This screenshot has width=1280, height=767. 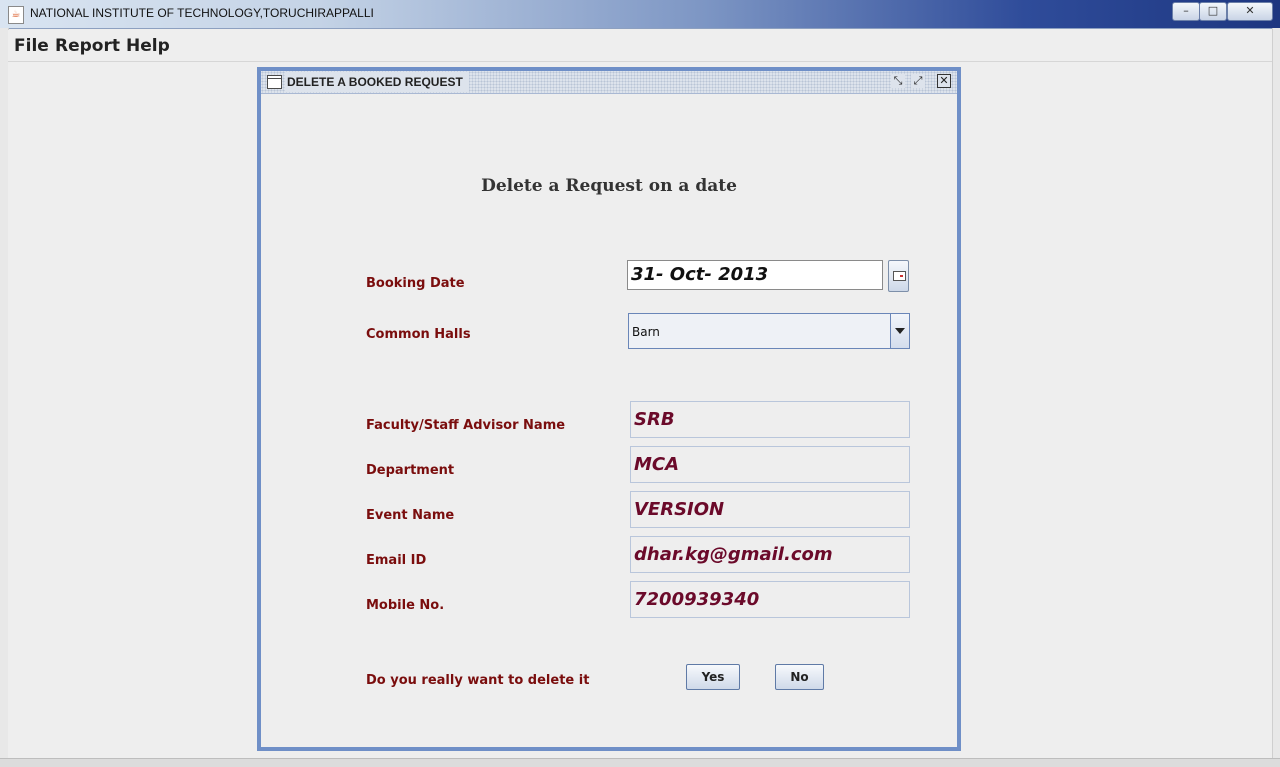 I want to click on minimize-button: –, so click(x=1186, y=11).